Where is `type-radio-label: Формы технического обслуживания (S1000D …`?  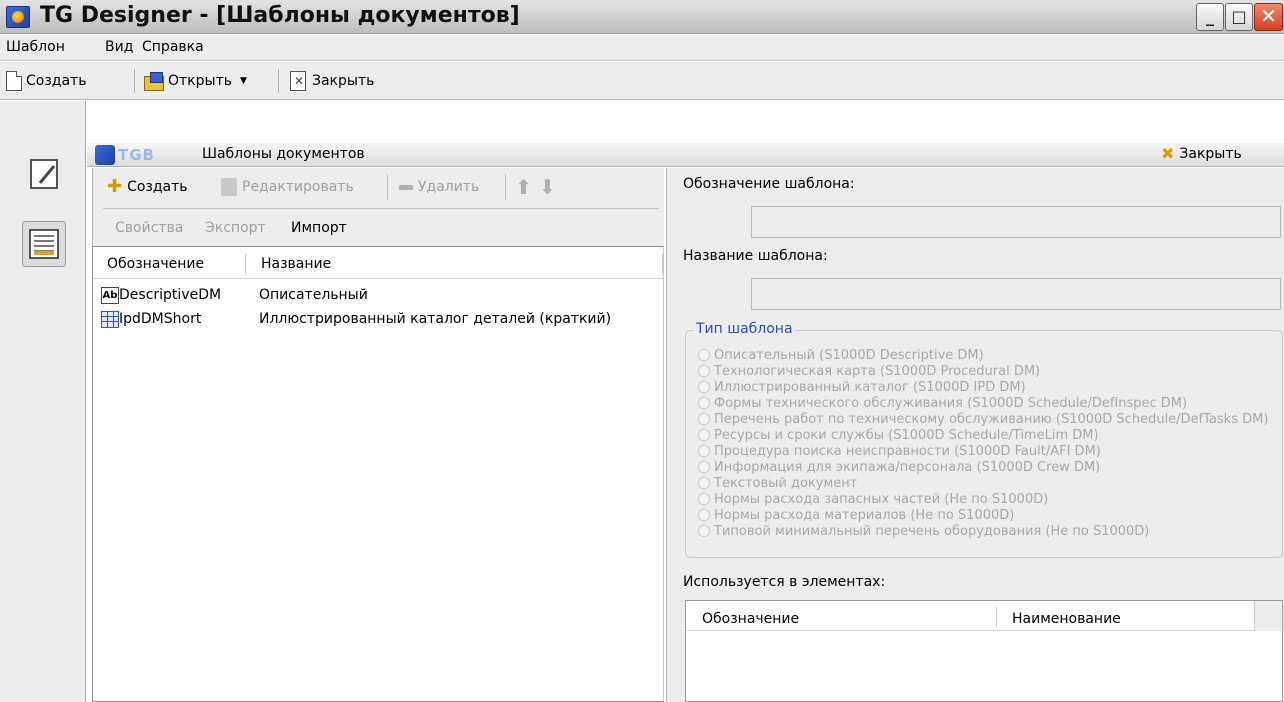
type-radio-label: Формы технического обслуживания (S1000D … is located at coordinates (951, 403).